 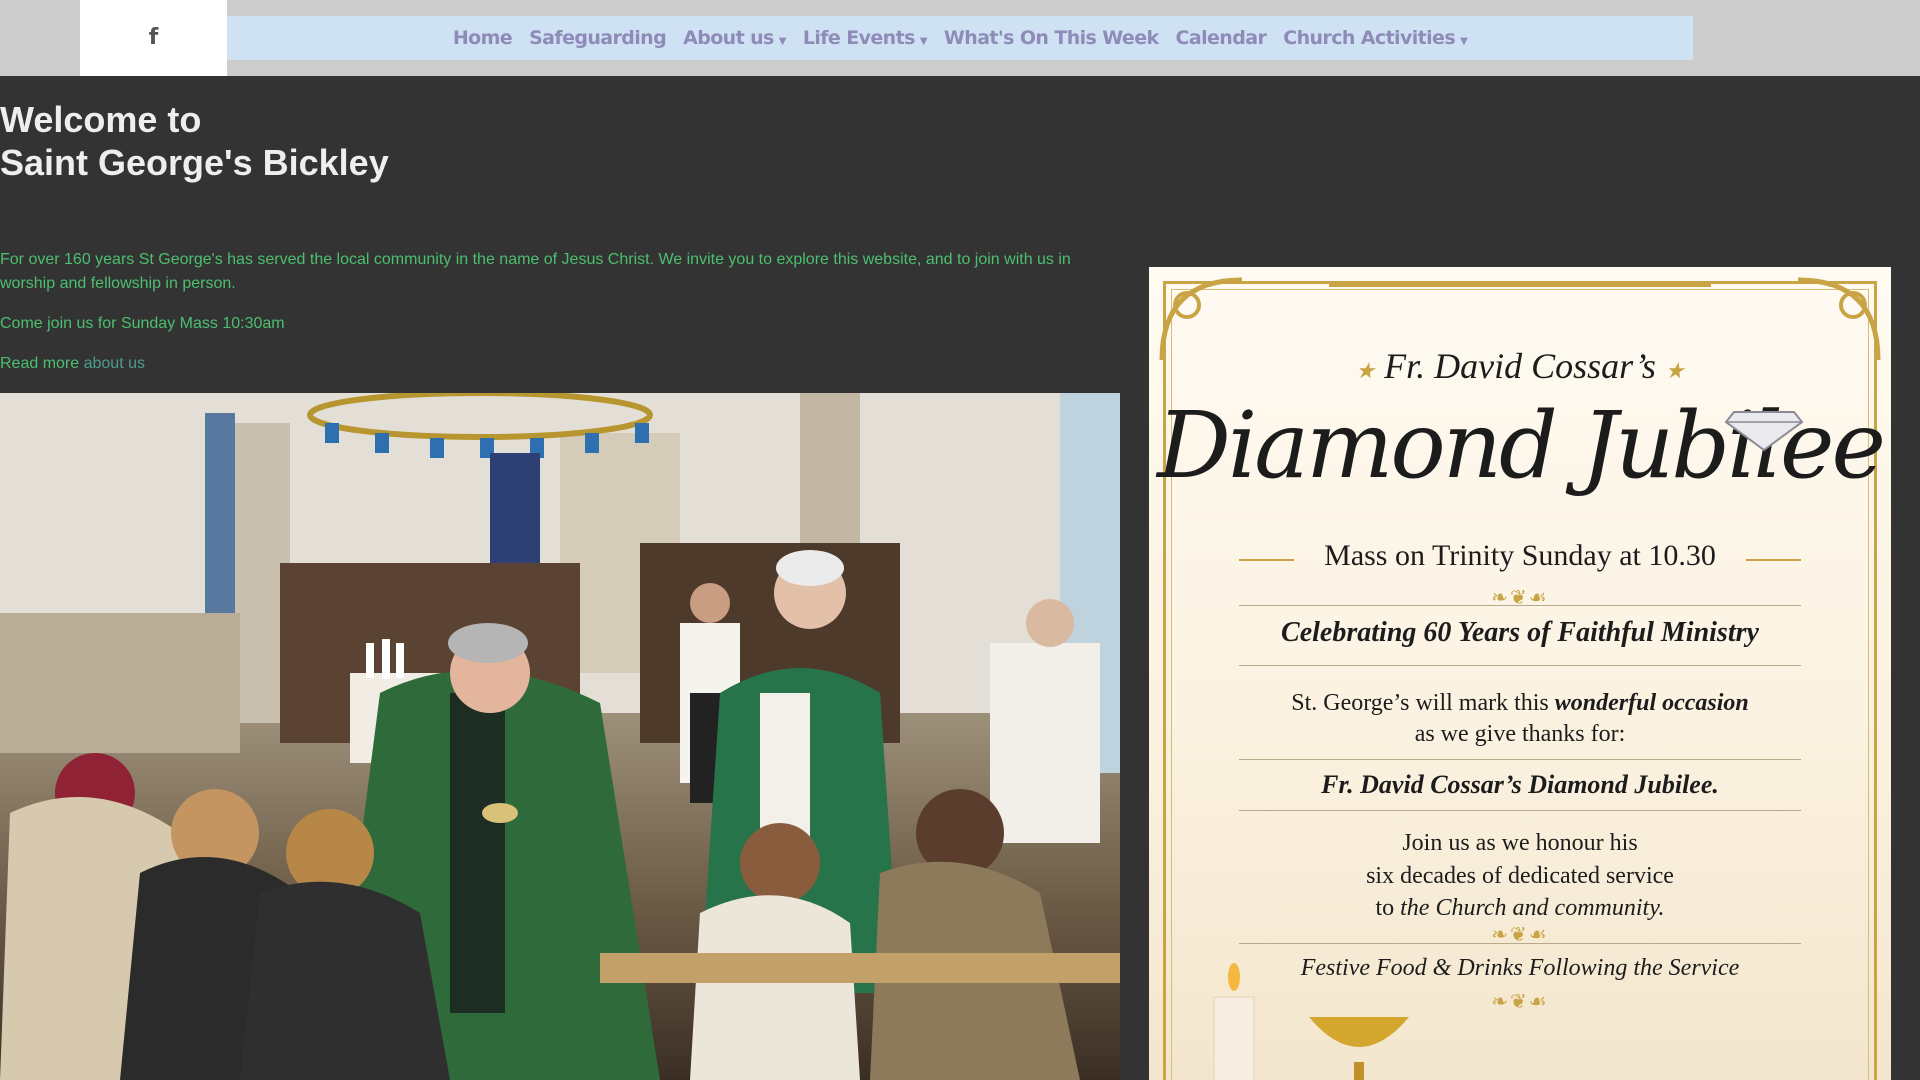 What do you see at coordinates (1388, 908) in the screenshot?
I see `join3-prefix: to` at bounding box center [1388, 908].